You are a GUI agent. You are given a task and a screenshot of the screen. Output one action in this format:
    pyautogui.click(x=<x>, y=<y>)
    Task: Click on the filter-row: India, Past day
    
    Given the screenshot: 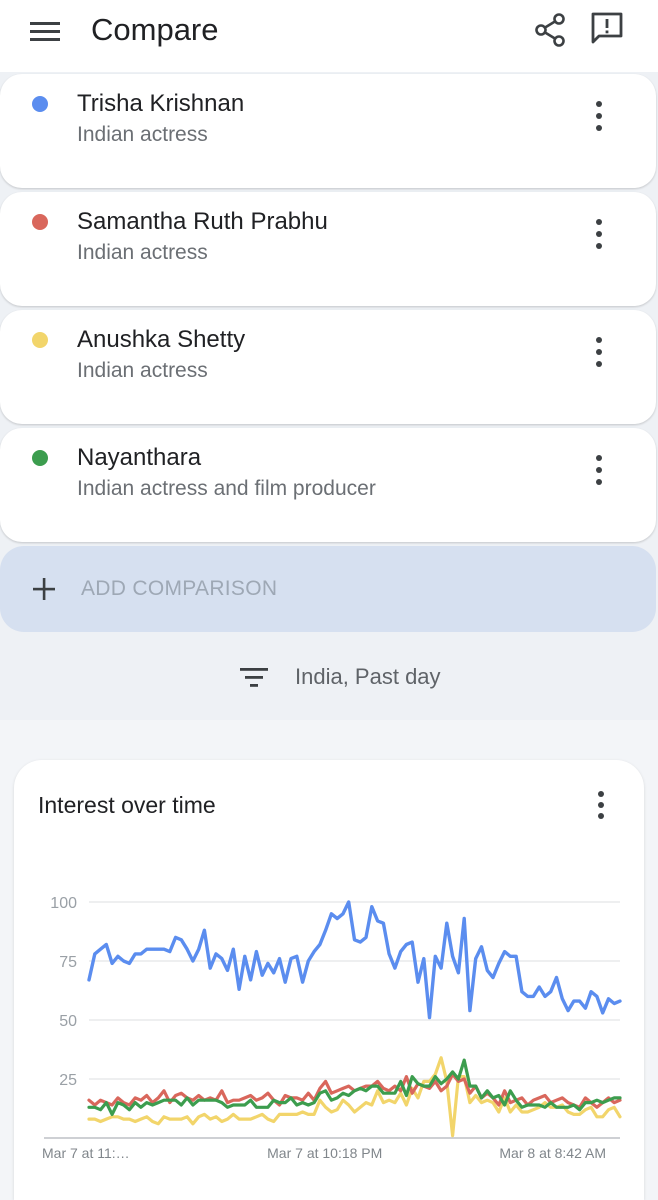 What is the action you would take?
    pyautogui.click(x=329, y=677)
    